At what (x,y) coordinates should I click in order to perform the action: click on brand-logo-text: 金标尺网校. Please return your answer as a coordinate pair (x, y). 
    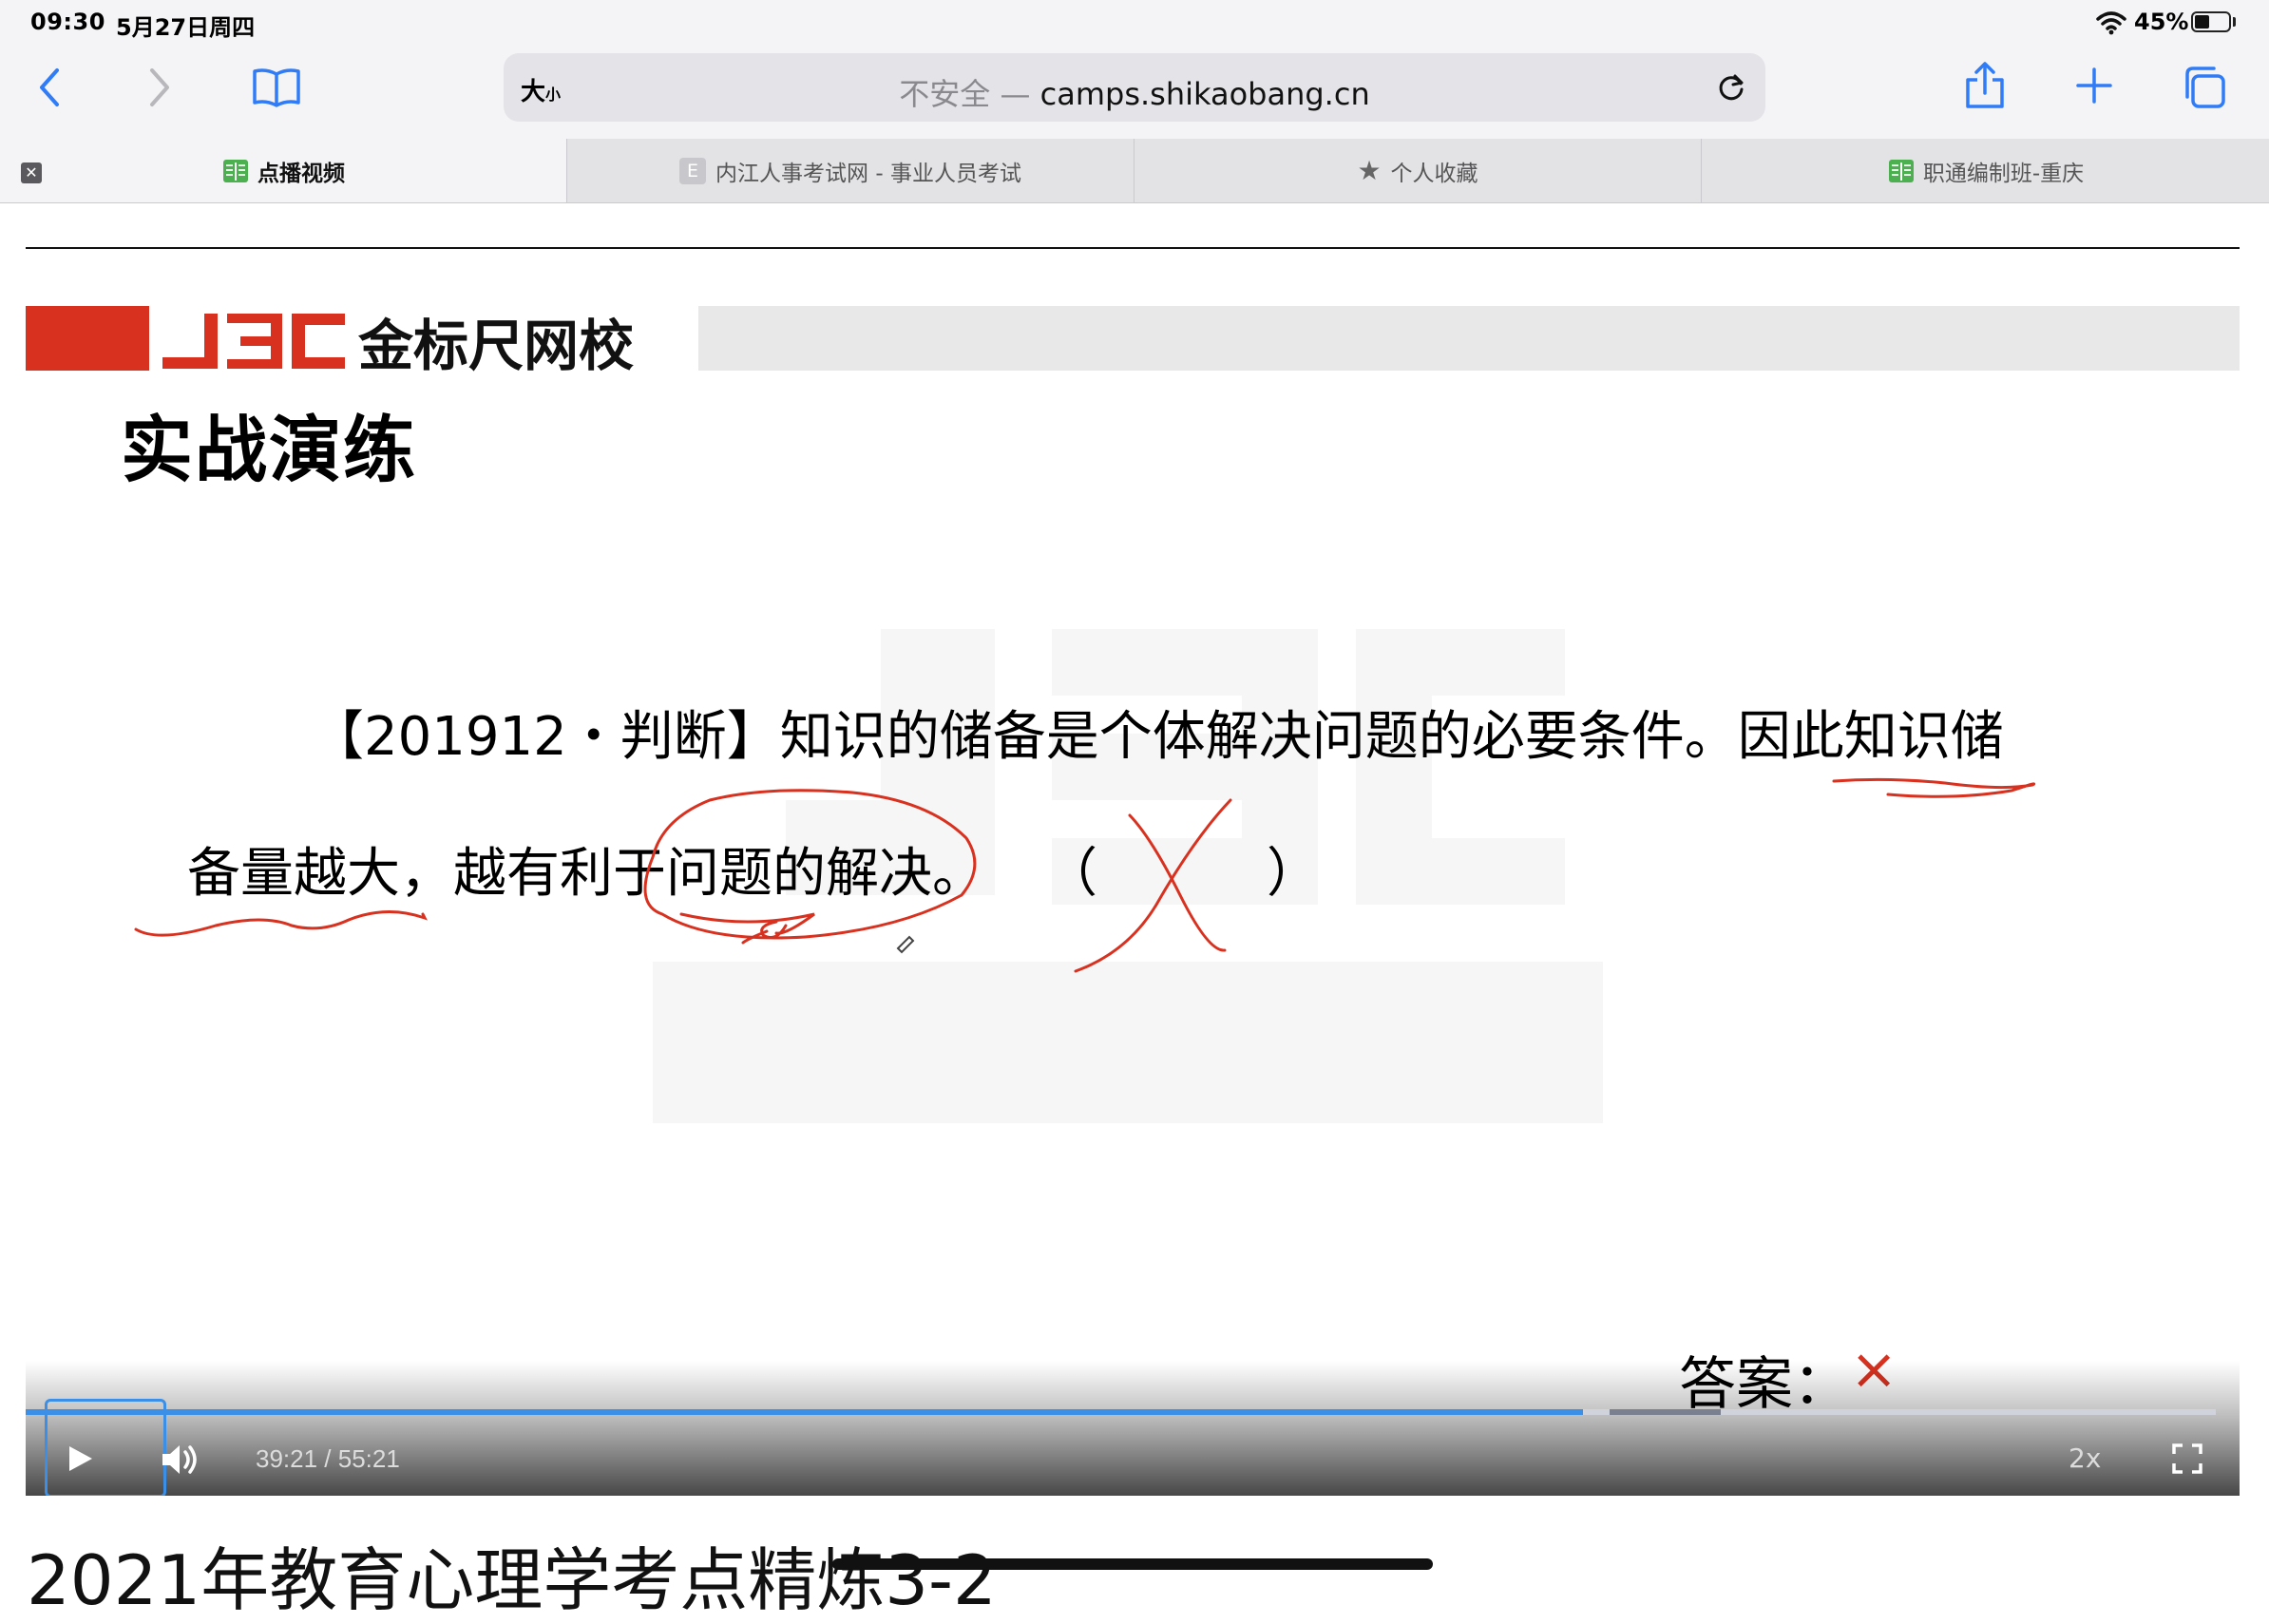
    Looking at the image, I should click on (496, 345).